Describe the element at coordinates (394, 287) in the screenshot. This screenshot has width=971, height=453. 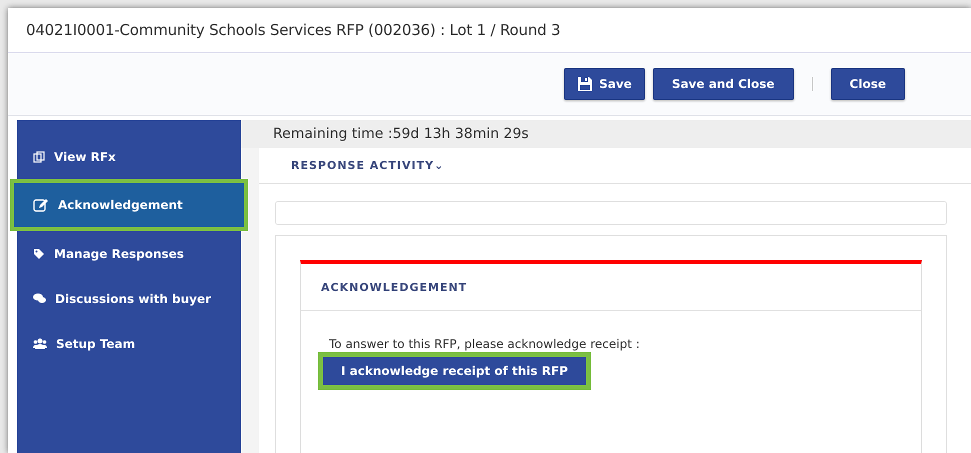
I see `section-heading: ACKNOWLEDGEMENT` at that location.